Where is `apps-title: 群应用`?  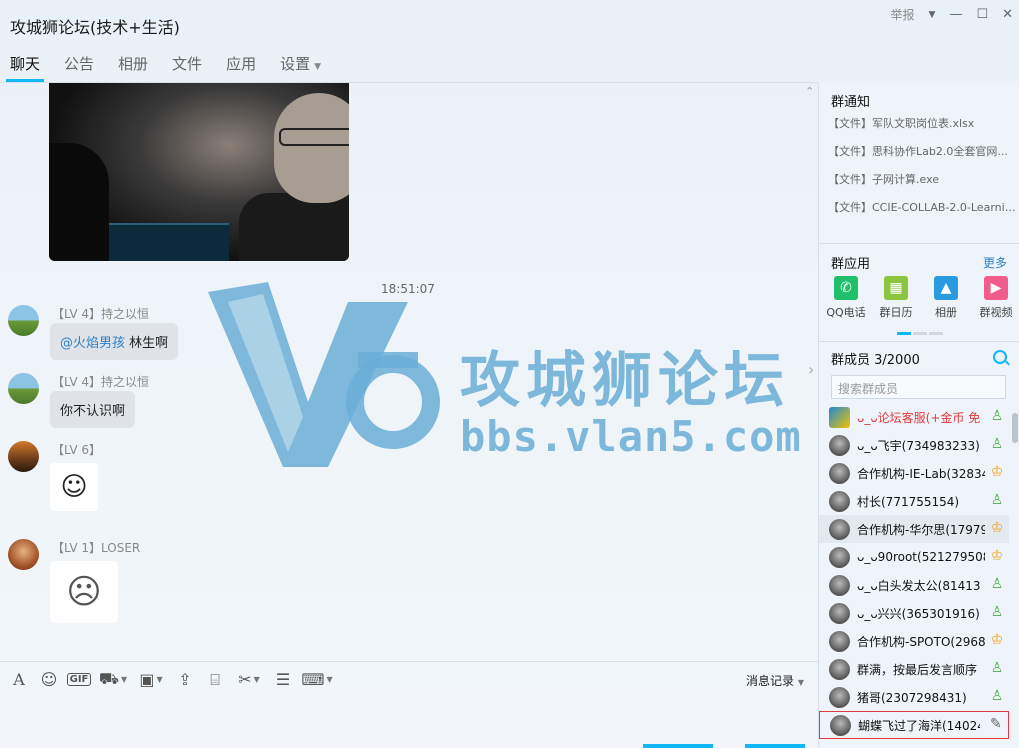
apps-title: 群应用 is located at coordinates (851, 264).